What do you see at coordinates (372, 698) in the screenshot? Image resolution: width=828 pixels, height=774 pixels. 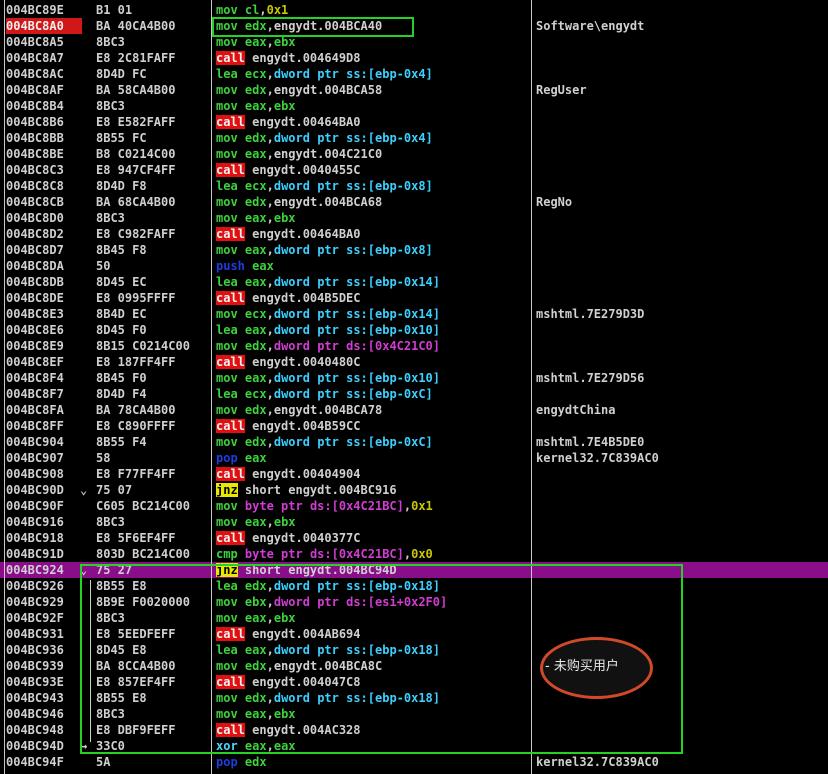 I see `row-disassembly: mov edx,dword ptr ss:[ebp-0x18]` at bounding box center [372, 698].